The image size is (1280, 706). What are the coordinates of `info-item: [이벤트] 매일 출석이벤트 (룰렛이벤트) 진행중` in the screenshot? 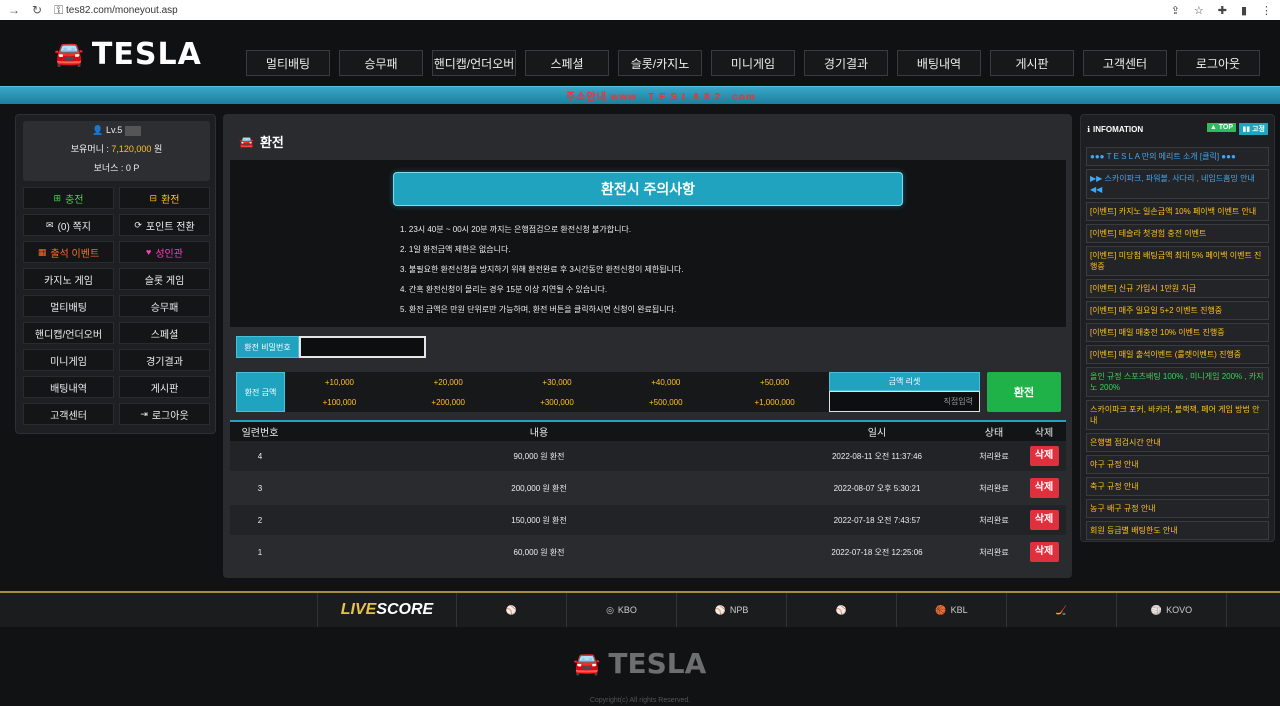 It's located at (1177, 354).